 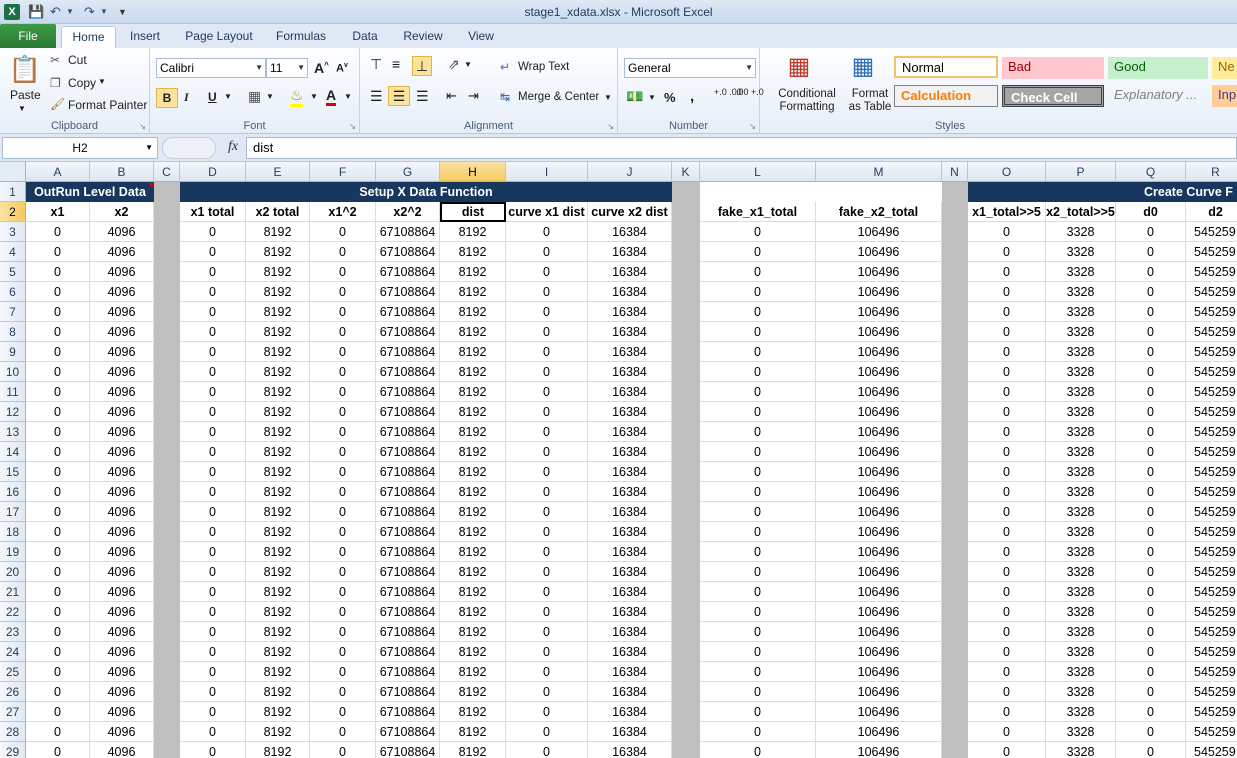 I want to click on header-cell-o: x1_total>>5, so click(x=1007, y=212).